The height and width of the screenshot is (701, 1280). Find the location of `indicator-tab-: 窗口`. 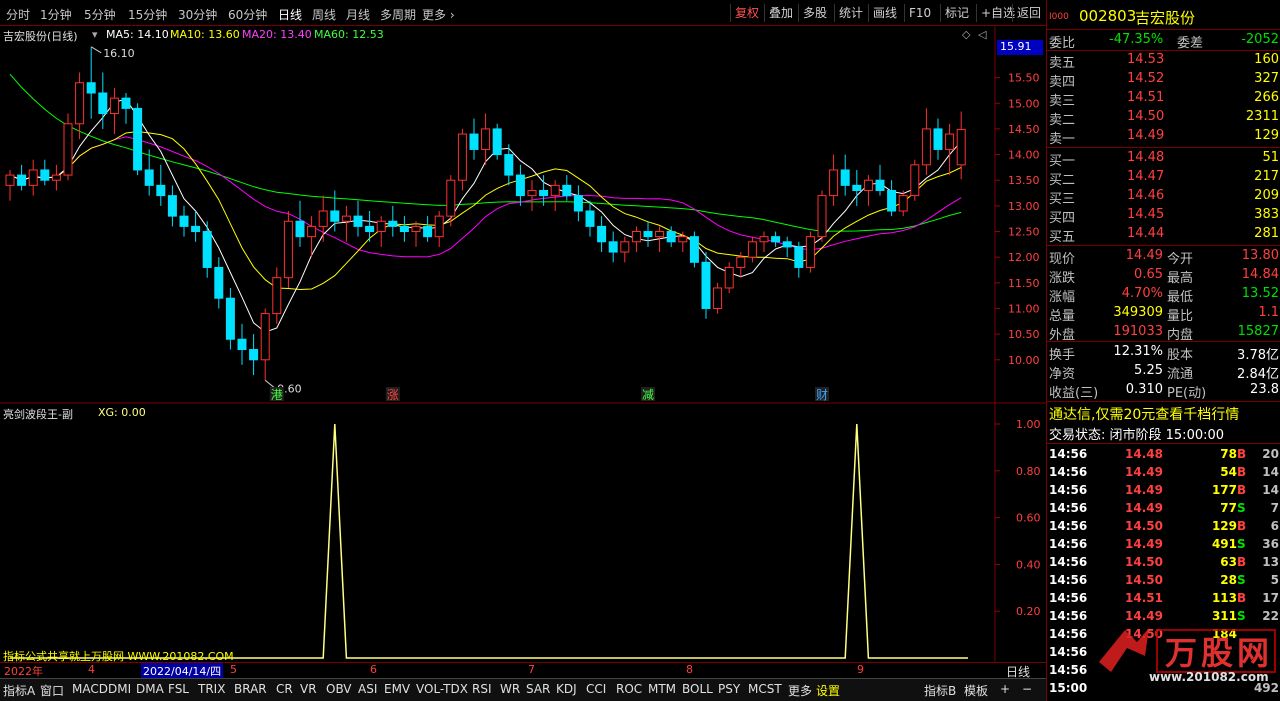

indicator-tab-: 窗口 is located at coordinates (52, 690).